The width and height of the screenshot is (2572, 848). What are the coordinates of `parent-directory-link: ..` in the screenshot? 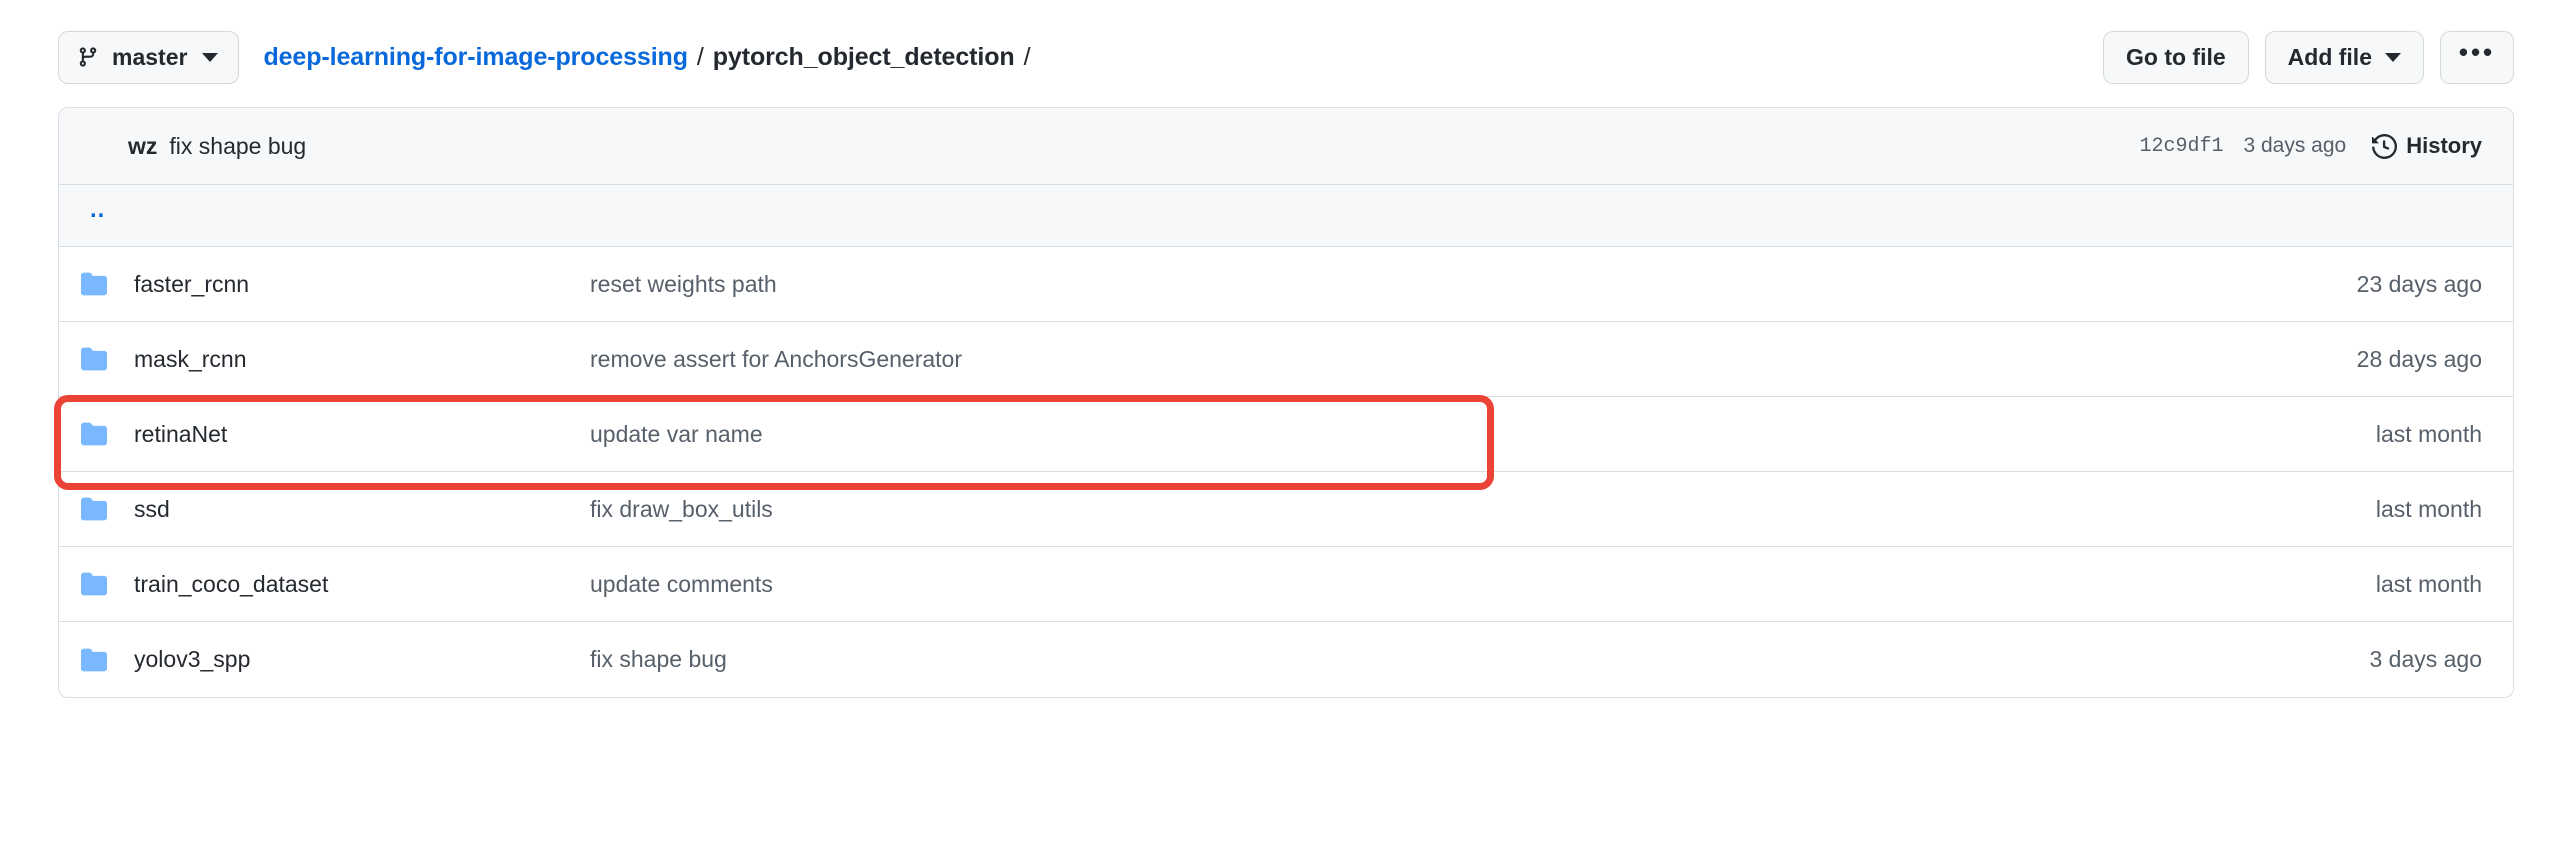 It's located at (97, 209).